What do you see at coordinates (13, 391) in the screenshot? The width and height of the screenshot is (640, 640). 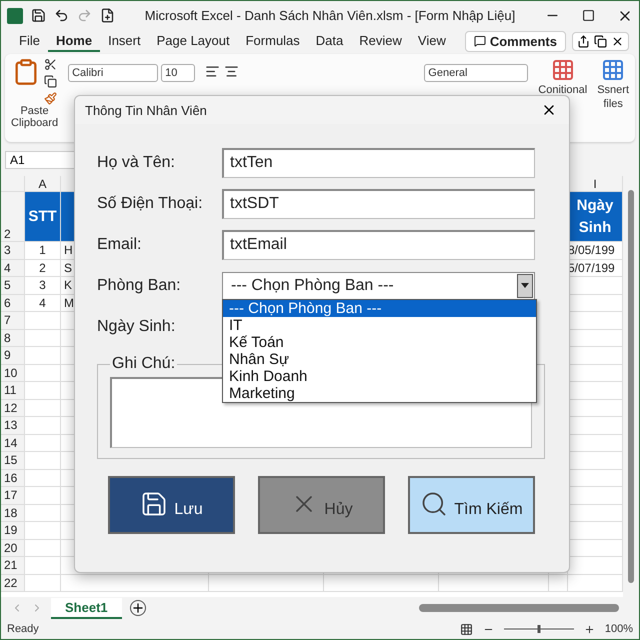 I see `row-header: 11` at bounding box center [13, 391].